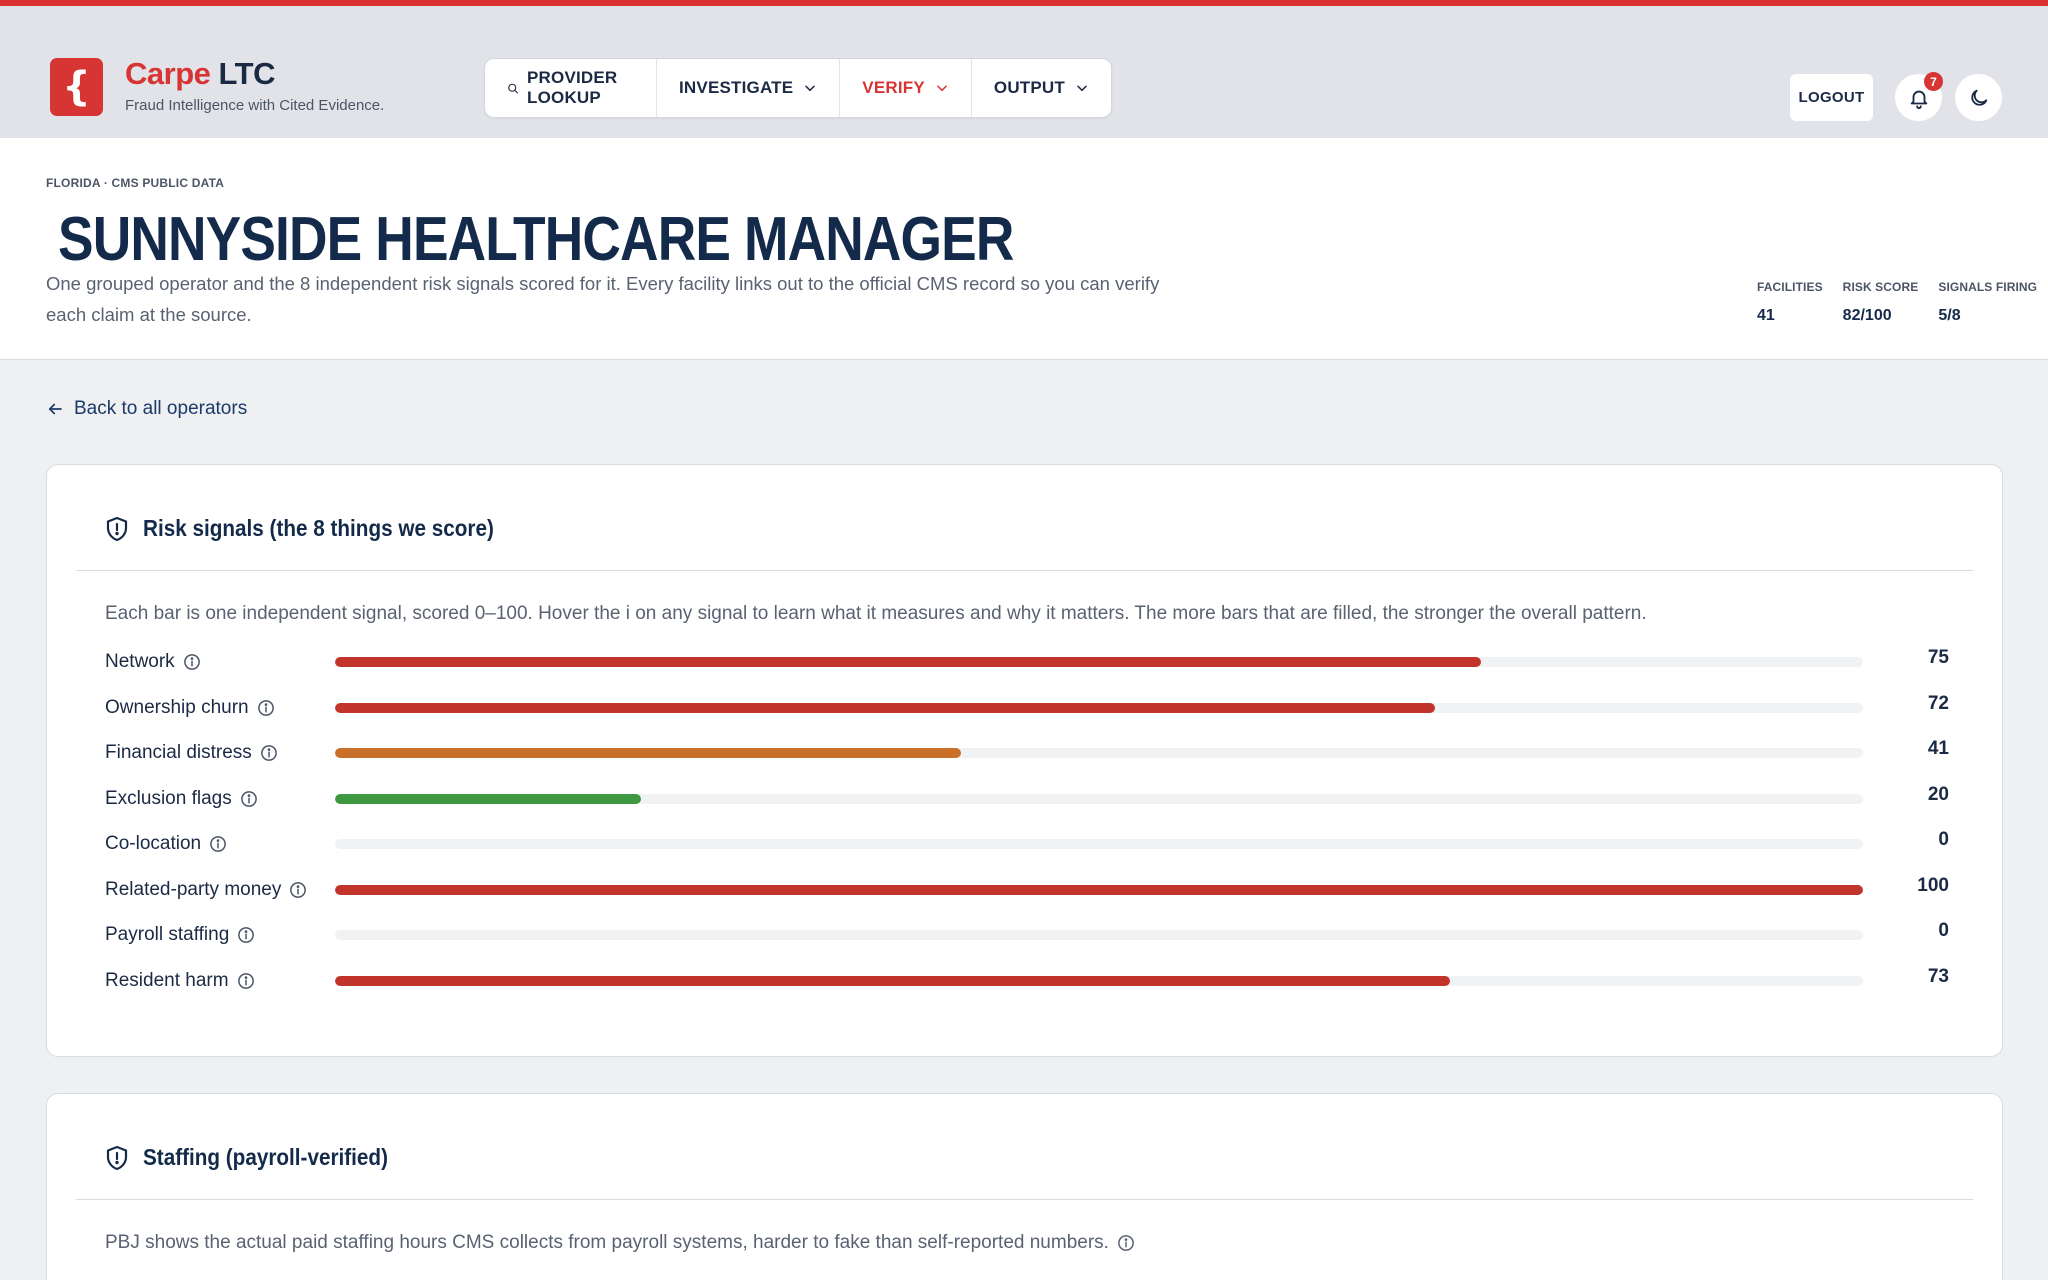 The width and height of the screenshot is (2048, 1280). What do you see at coordinates (255, 105) in the screenshot?
I see `brand-tagline: Fraud Intelligence with Cited Evidence.` at bounding box center [255, 105].